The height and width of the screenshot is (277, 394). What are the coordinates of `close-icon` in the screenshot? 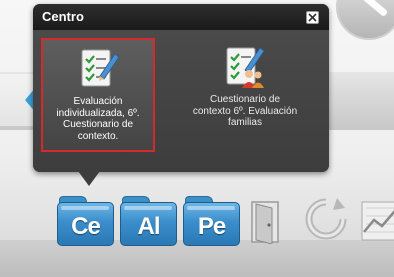 It's located at (312, 17).